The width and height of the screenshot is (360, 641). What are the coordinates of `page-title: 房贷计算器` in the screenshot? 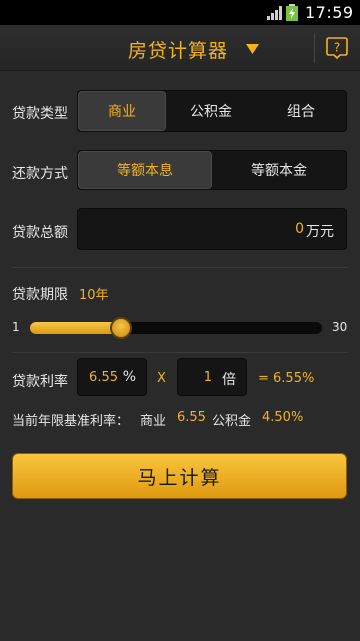 It's located at (178, 49).